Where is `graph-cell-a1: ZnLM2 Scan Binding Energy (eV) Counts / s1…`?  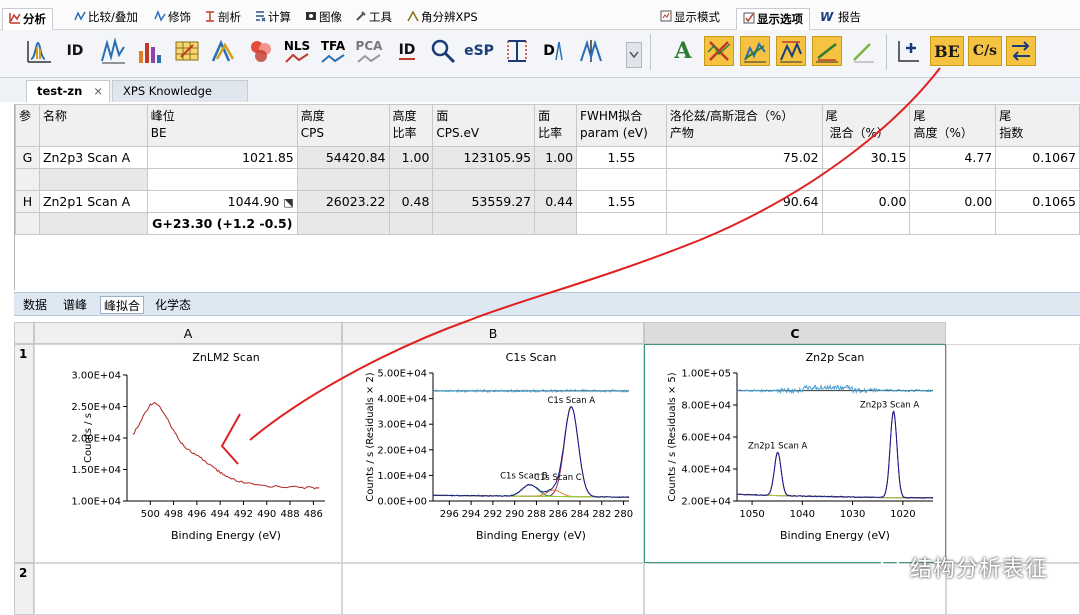
graph-cell-a1: ZnLM2 Scan Binding Energy (eV) Counts / s1… is located at coordinates (188, 453).